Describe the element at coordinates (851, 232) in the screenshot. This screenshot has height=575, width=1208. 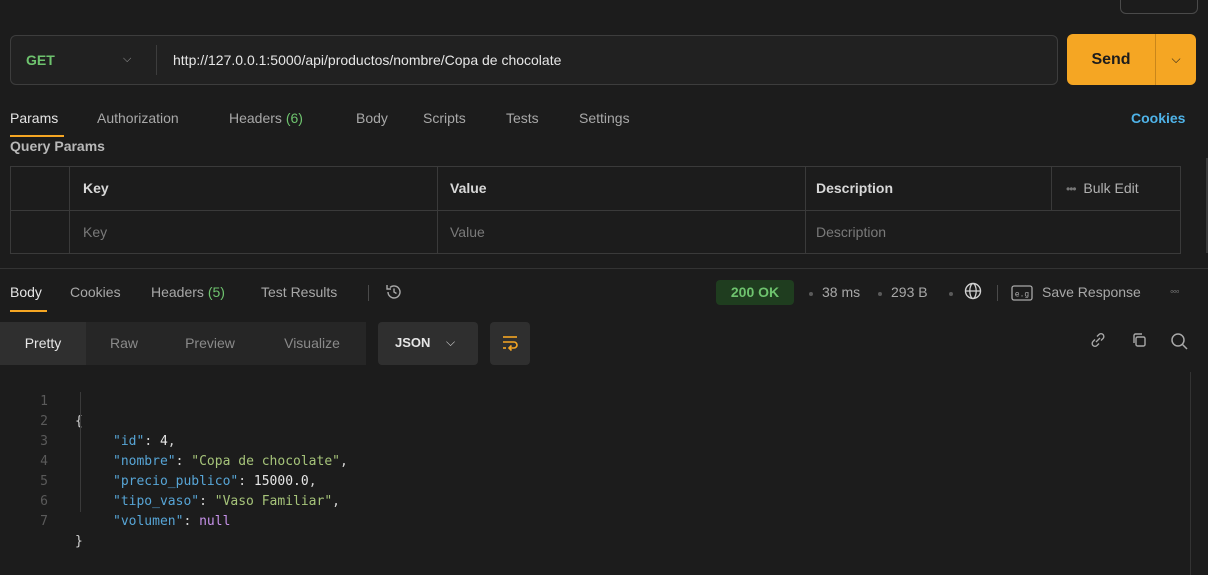
I see `description-input: Description` at that location.